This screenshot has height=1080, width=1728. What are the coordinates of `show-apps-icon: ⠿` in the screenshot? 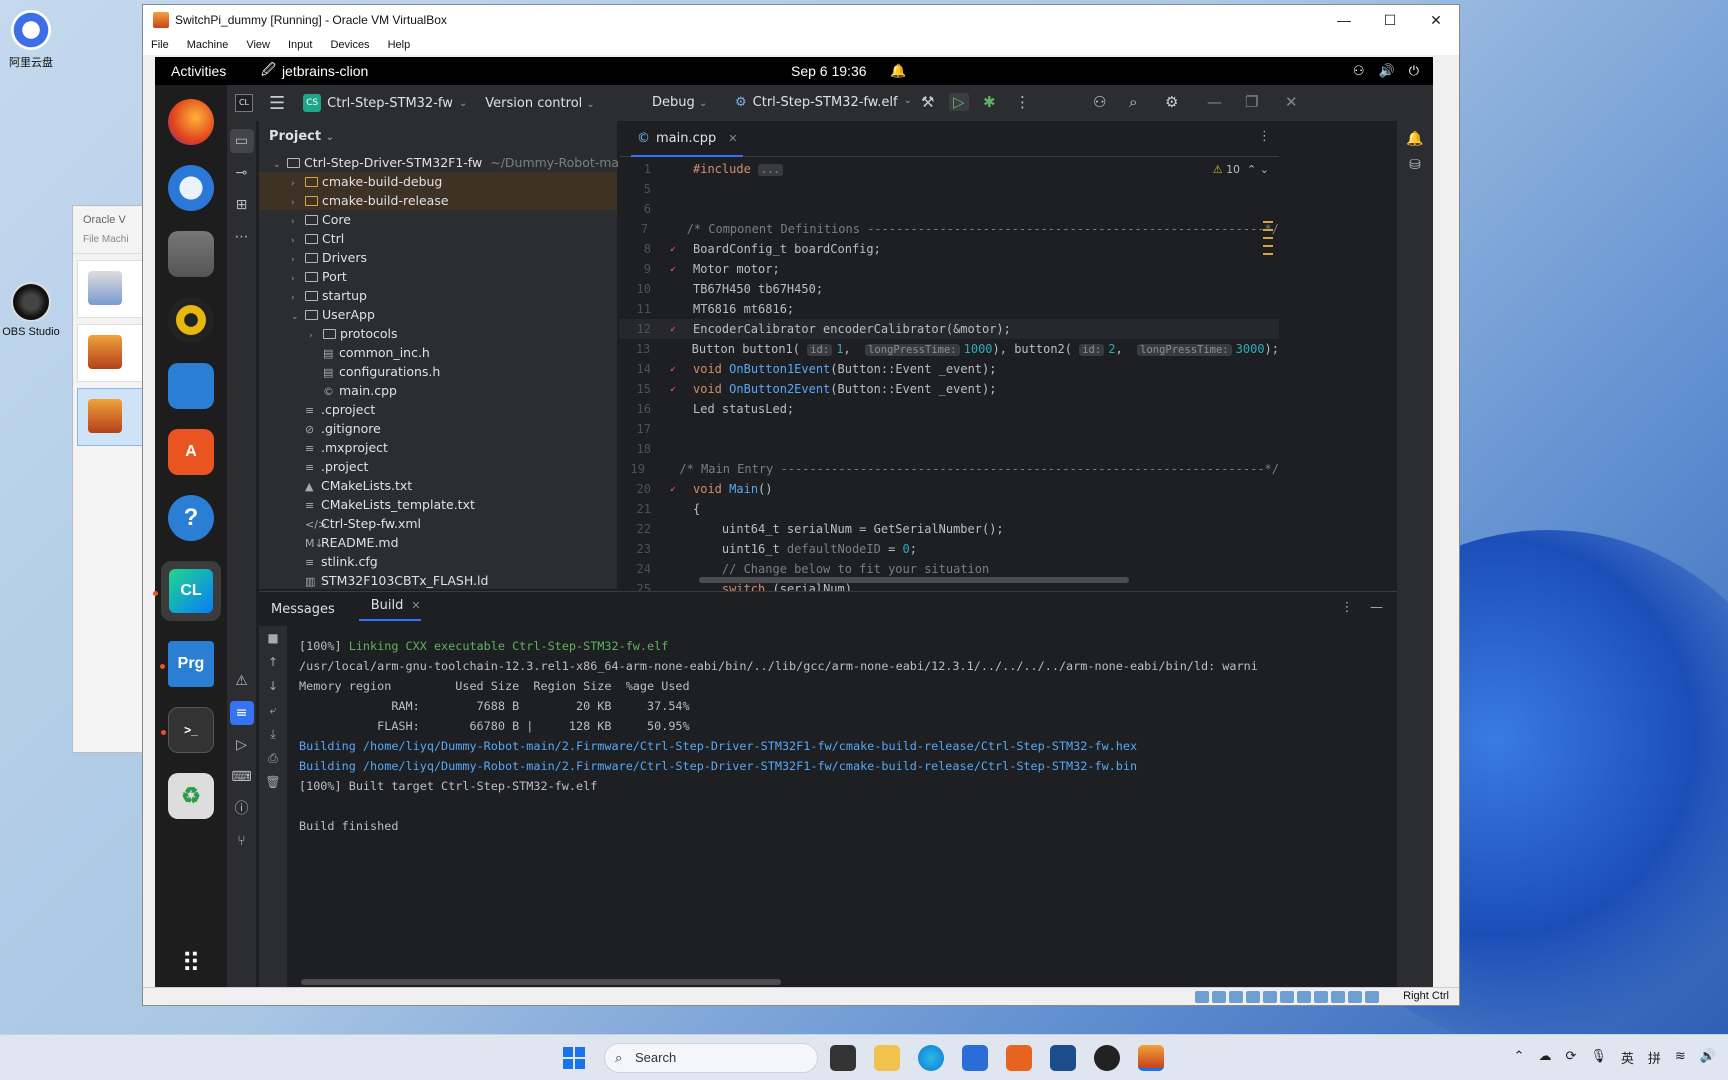 It's located at (190, 963).